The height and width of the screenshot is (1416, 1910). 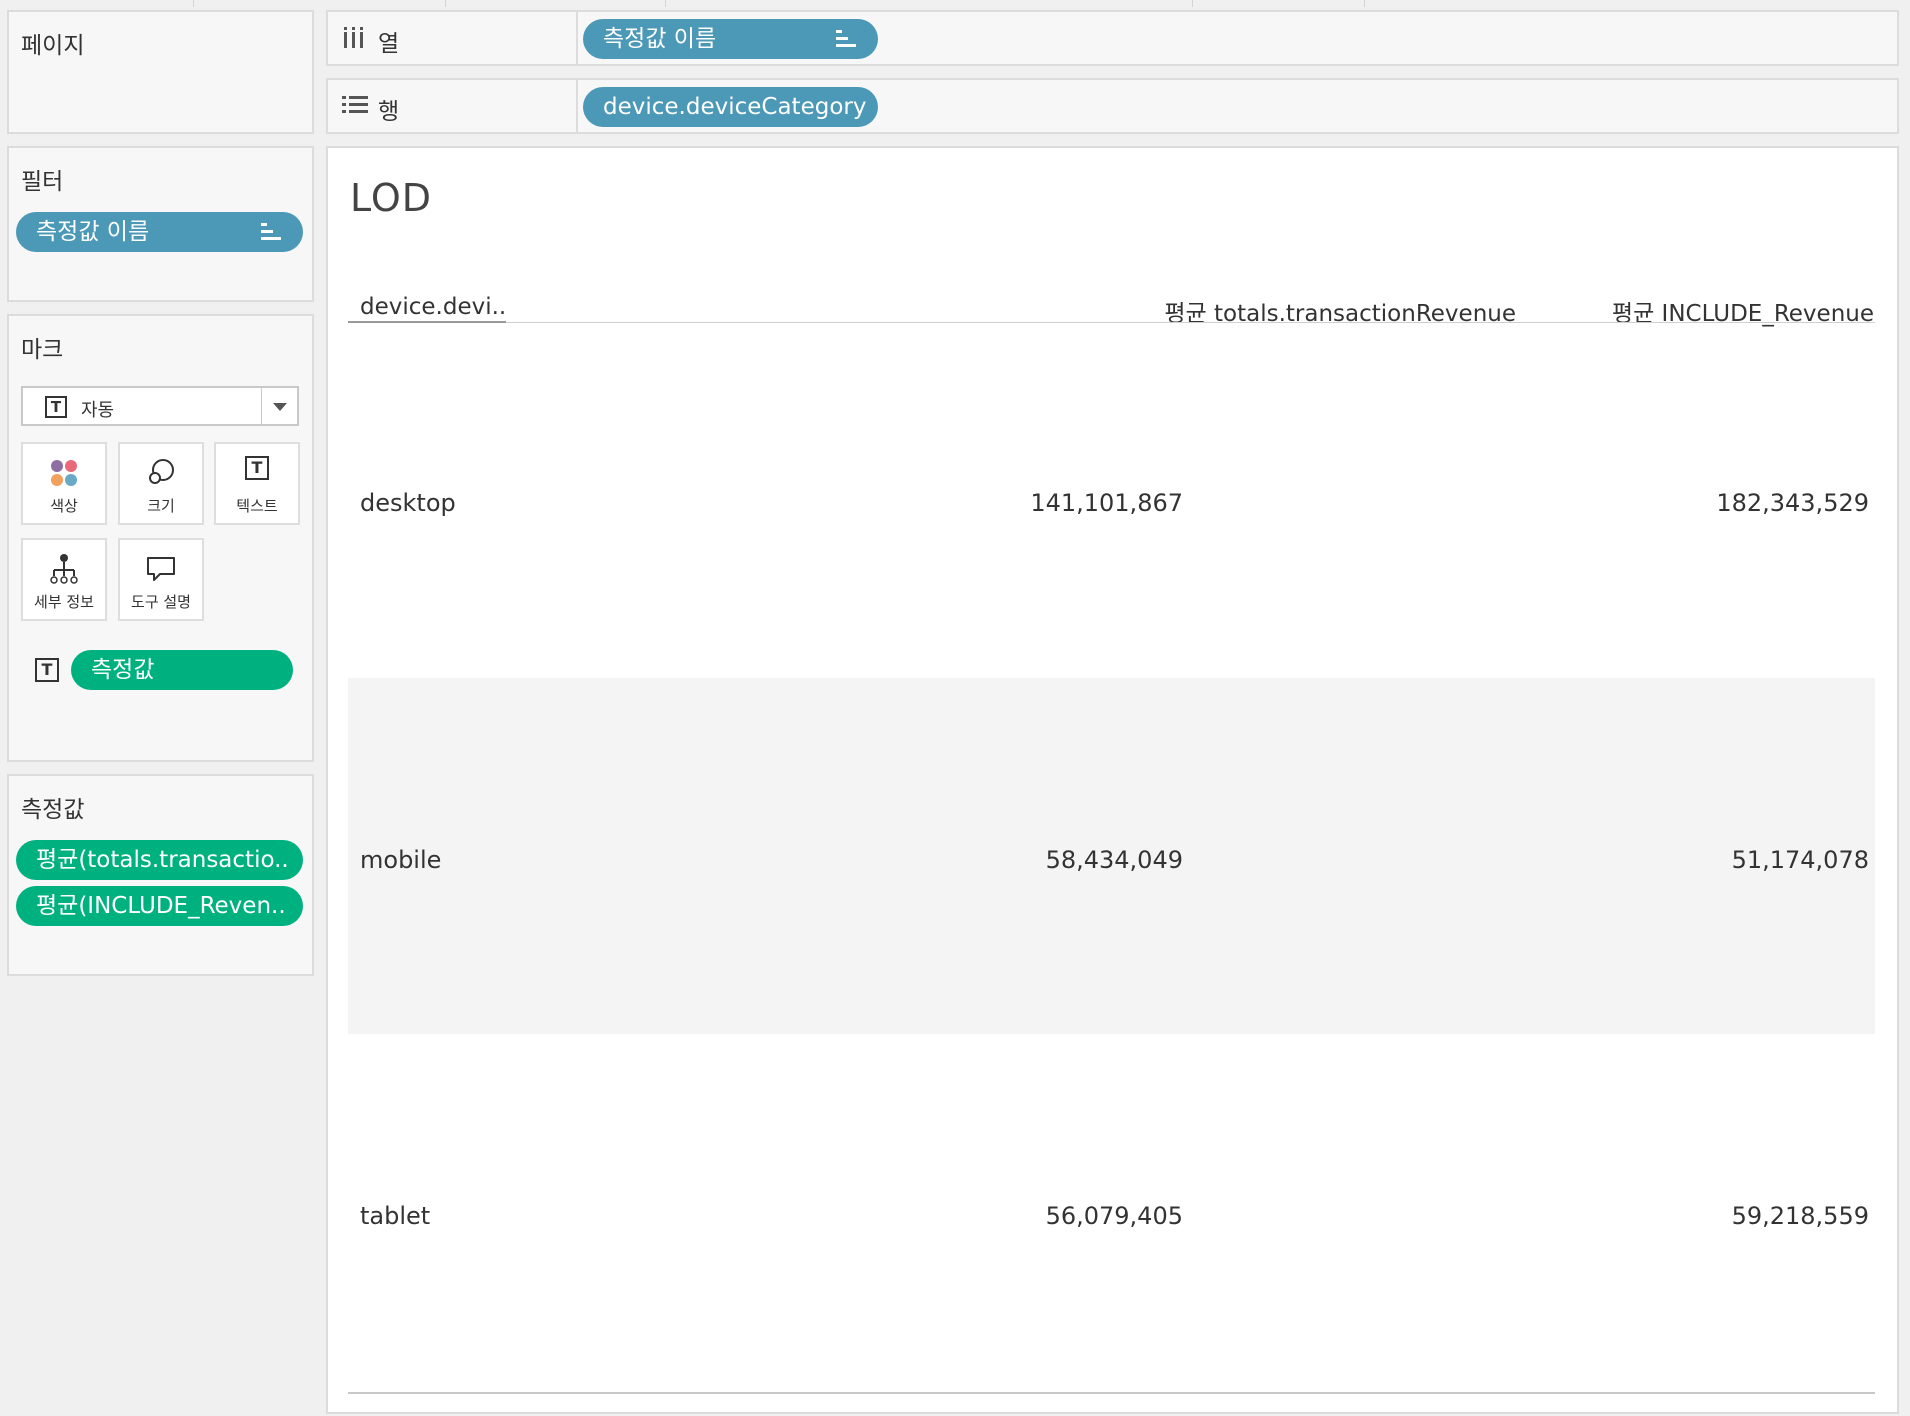 What do you see at coordinates (355, 104) in the screenshot?
I see `rows-icon` at bounding box center [355, 104].